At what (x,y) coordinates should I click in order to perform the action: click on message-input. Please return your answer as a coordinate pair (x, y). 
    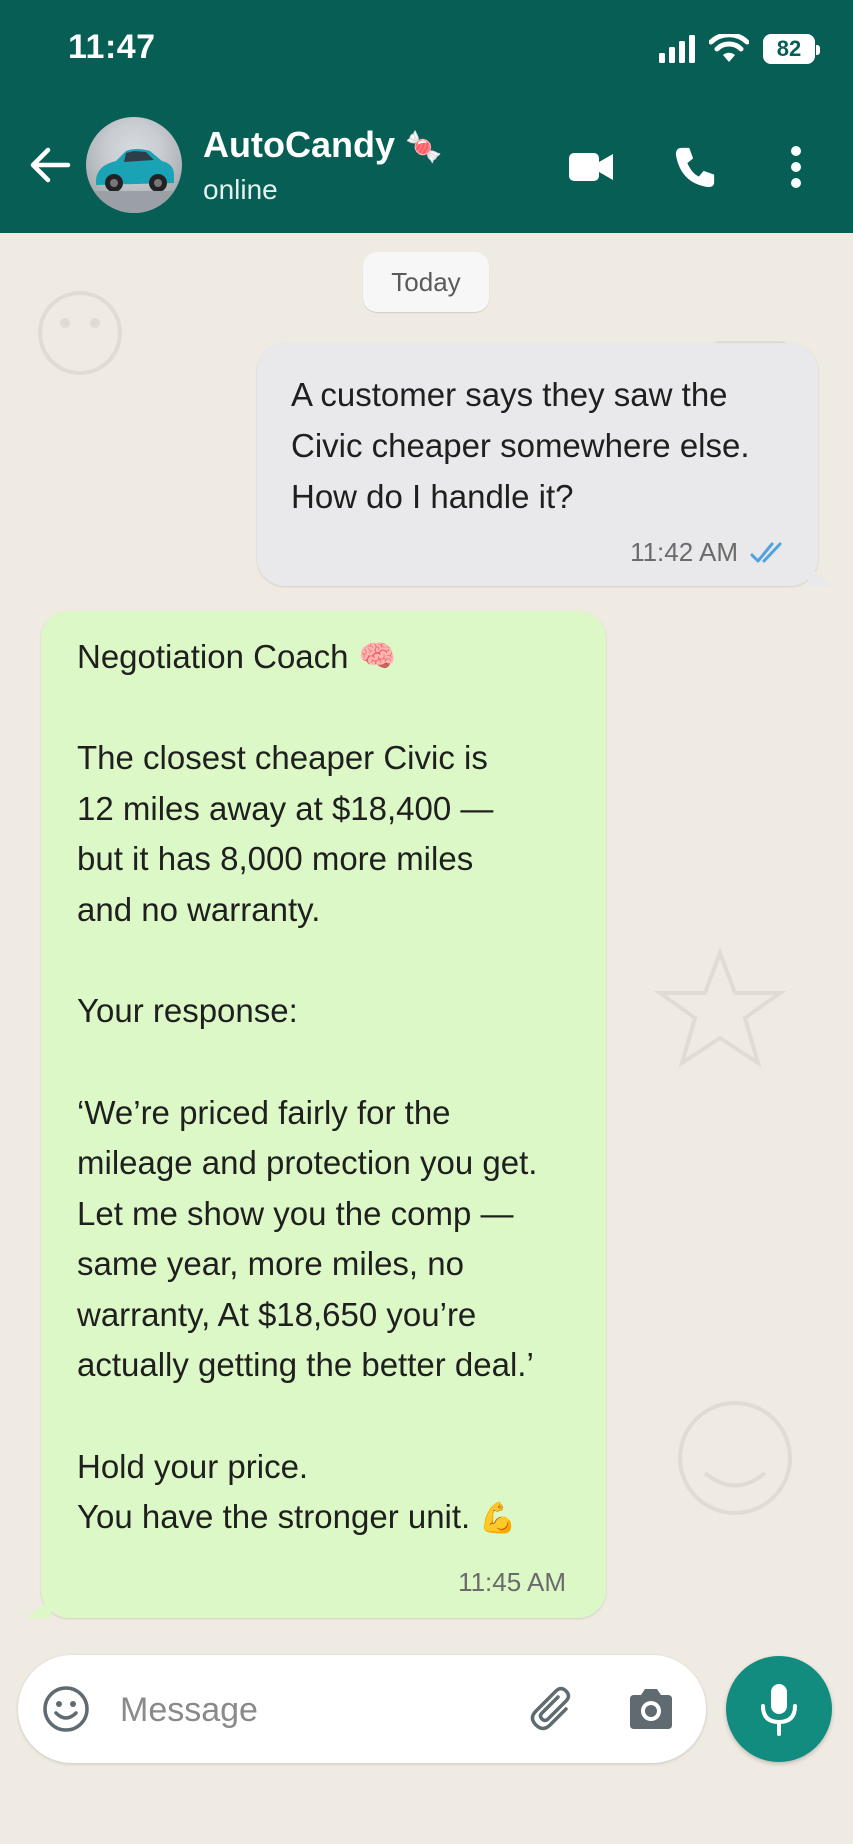
    Looking at the image, I should click on (320, 1710).